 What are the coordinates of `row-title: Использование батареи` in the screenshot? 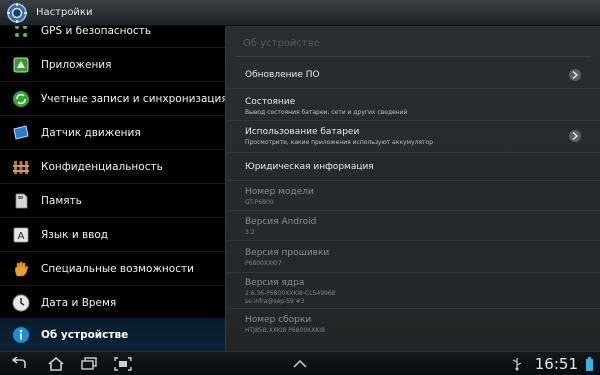 It's located at (302, 132).